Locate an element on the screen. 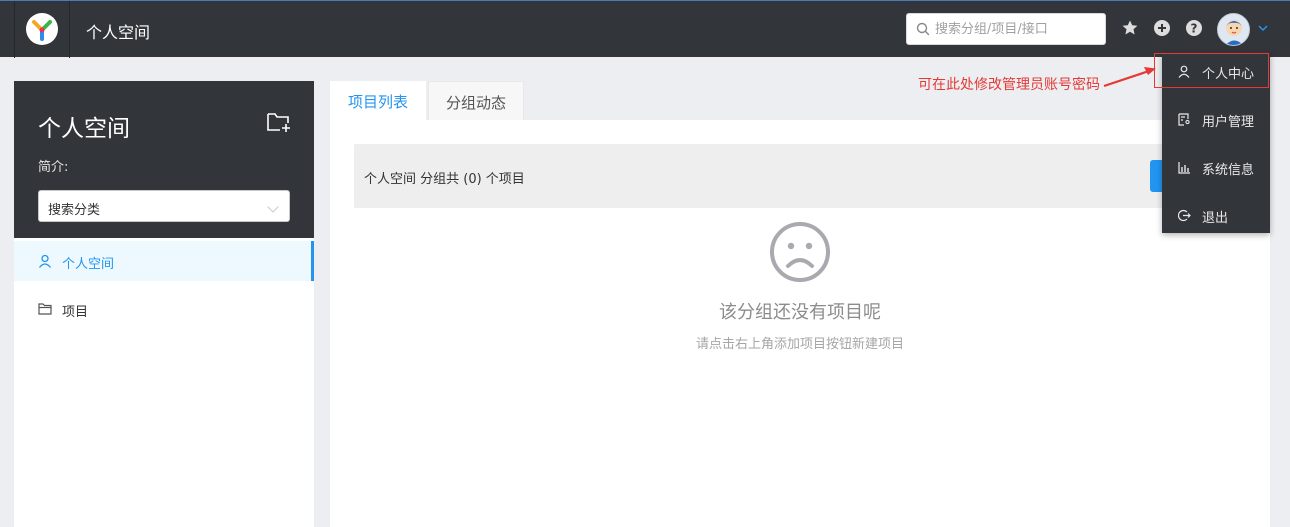 This screenshot has height=527, width=1290. help-icon: ? is located at coordinates (1194, 28).